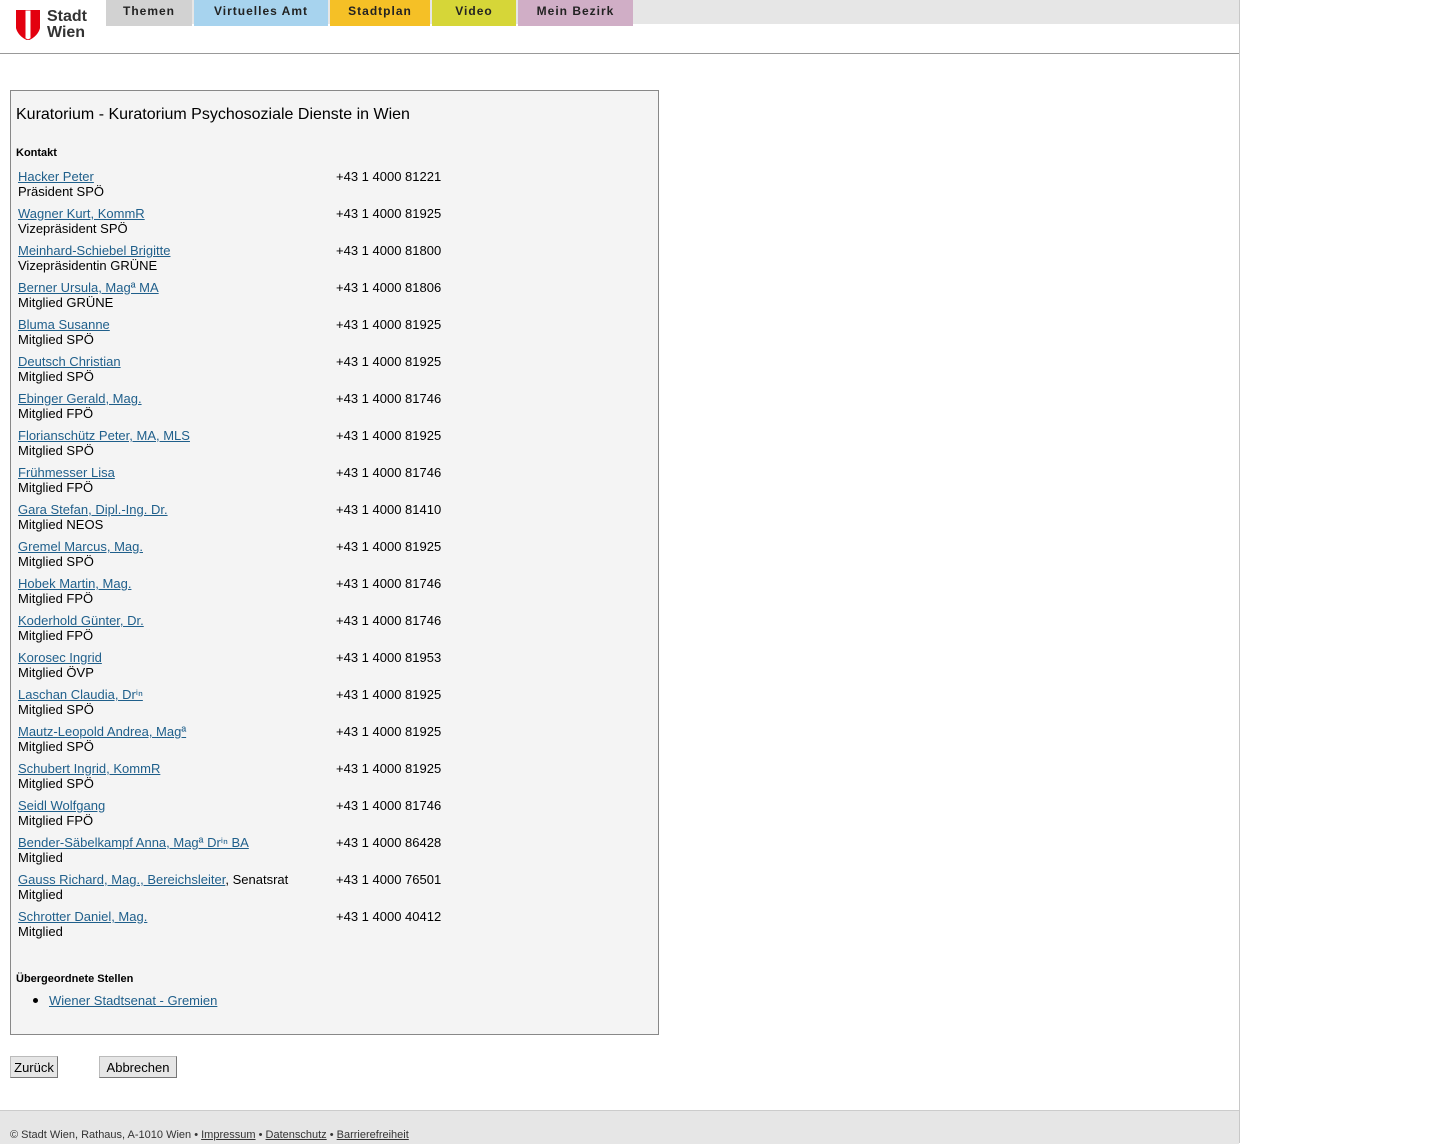  I want to click on stadt-wien-logo: Stadt Wien, so click(56, 26).